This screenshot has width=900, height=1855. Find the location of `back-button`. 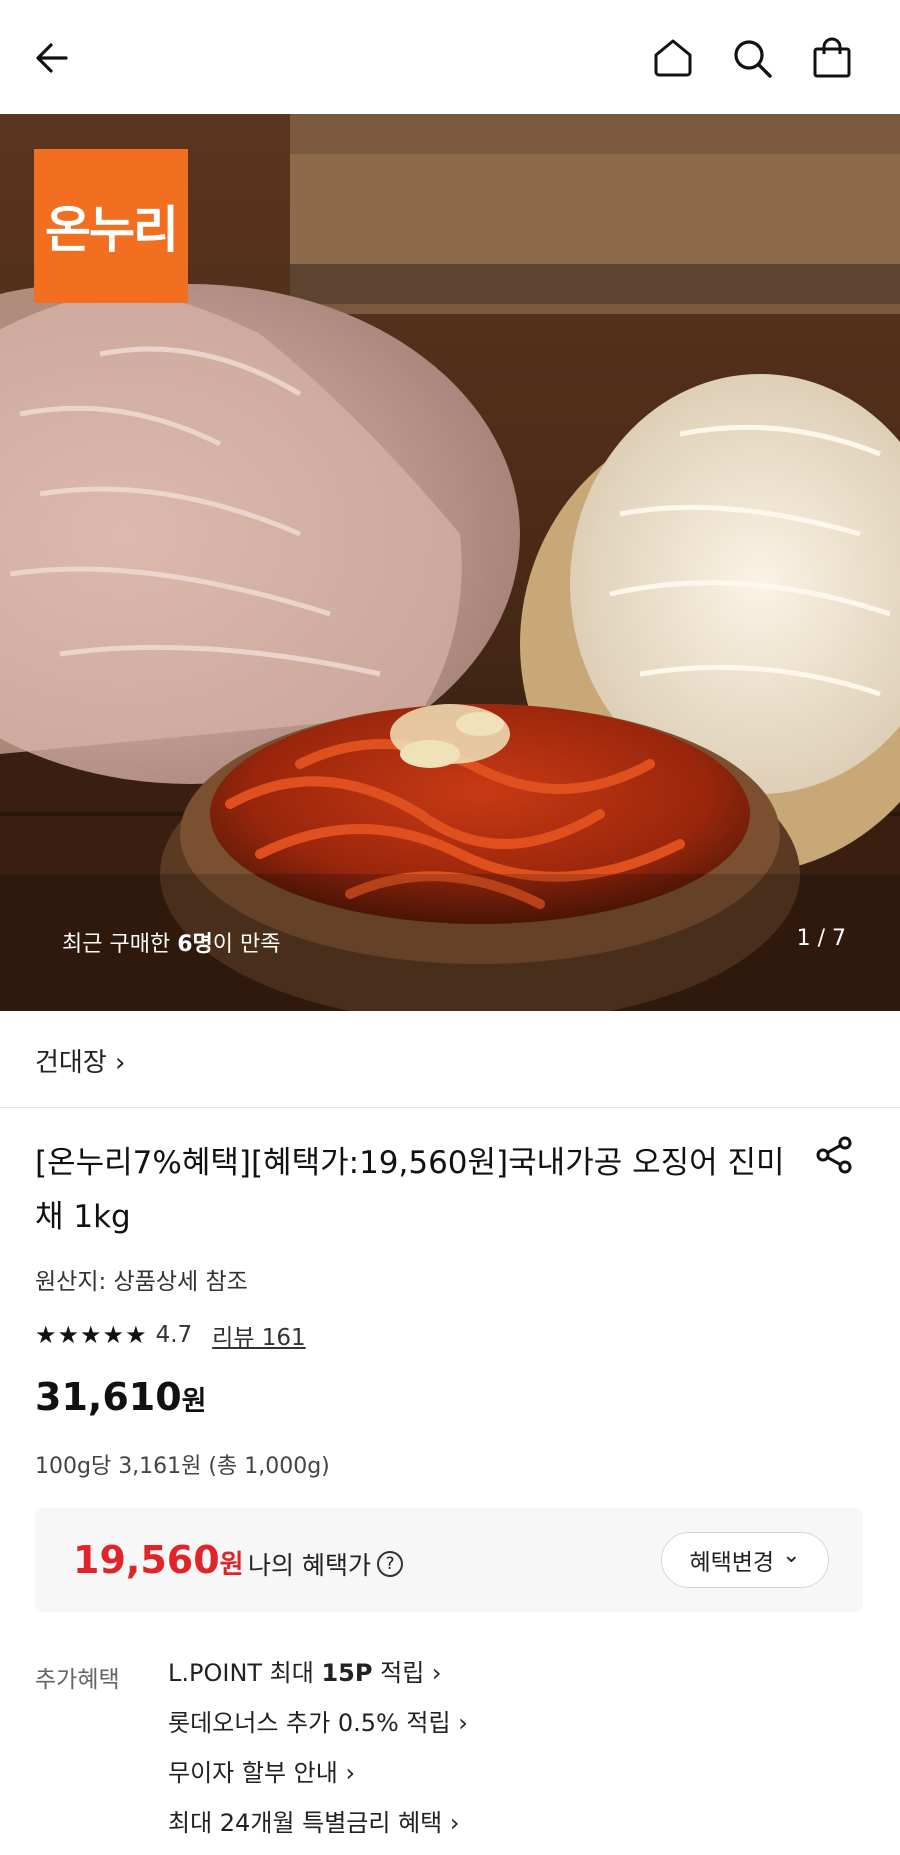

back-button is located at coordinates (52, 58).